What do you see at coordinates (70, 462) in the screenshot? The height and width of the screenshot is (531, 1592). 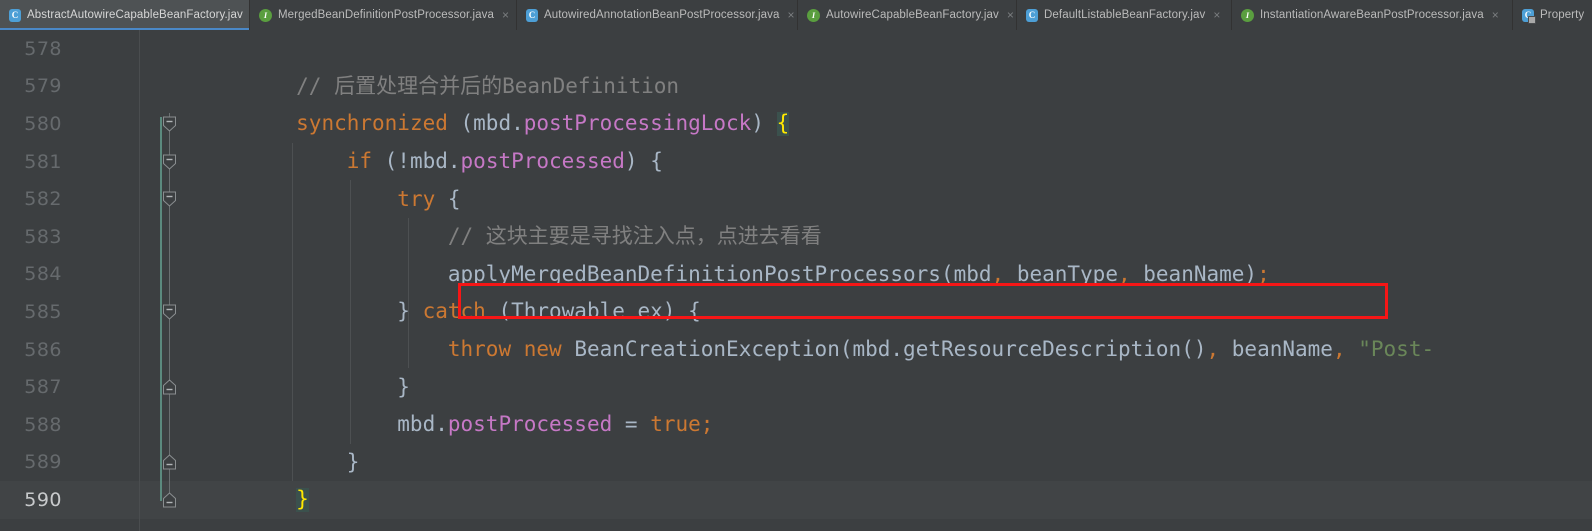 I see `editor-gutter: 589` at bounding box center [70, 462].